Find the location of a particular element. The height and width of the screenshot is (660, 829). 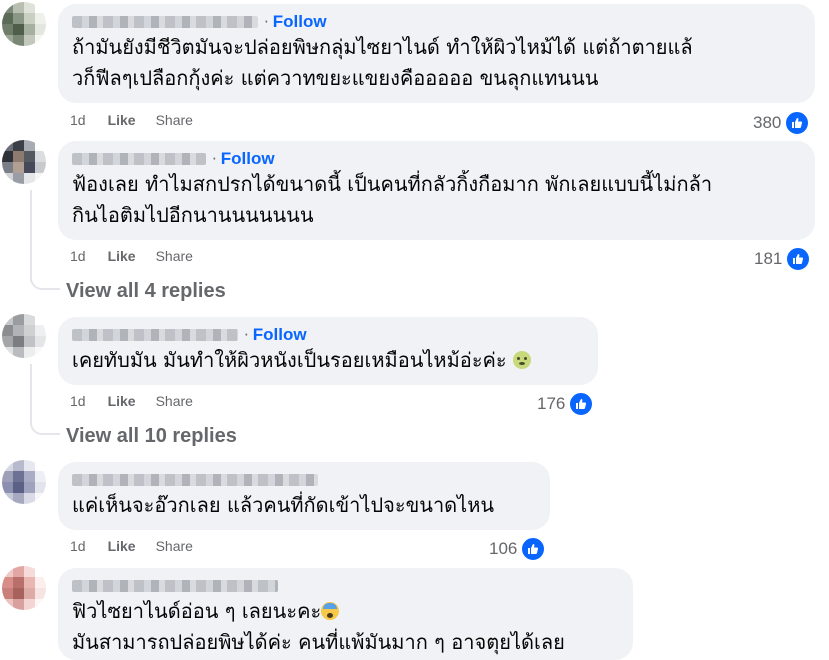

nauseated-face-icon is located at coordinates (522, 360).